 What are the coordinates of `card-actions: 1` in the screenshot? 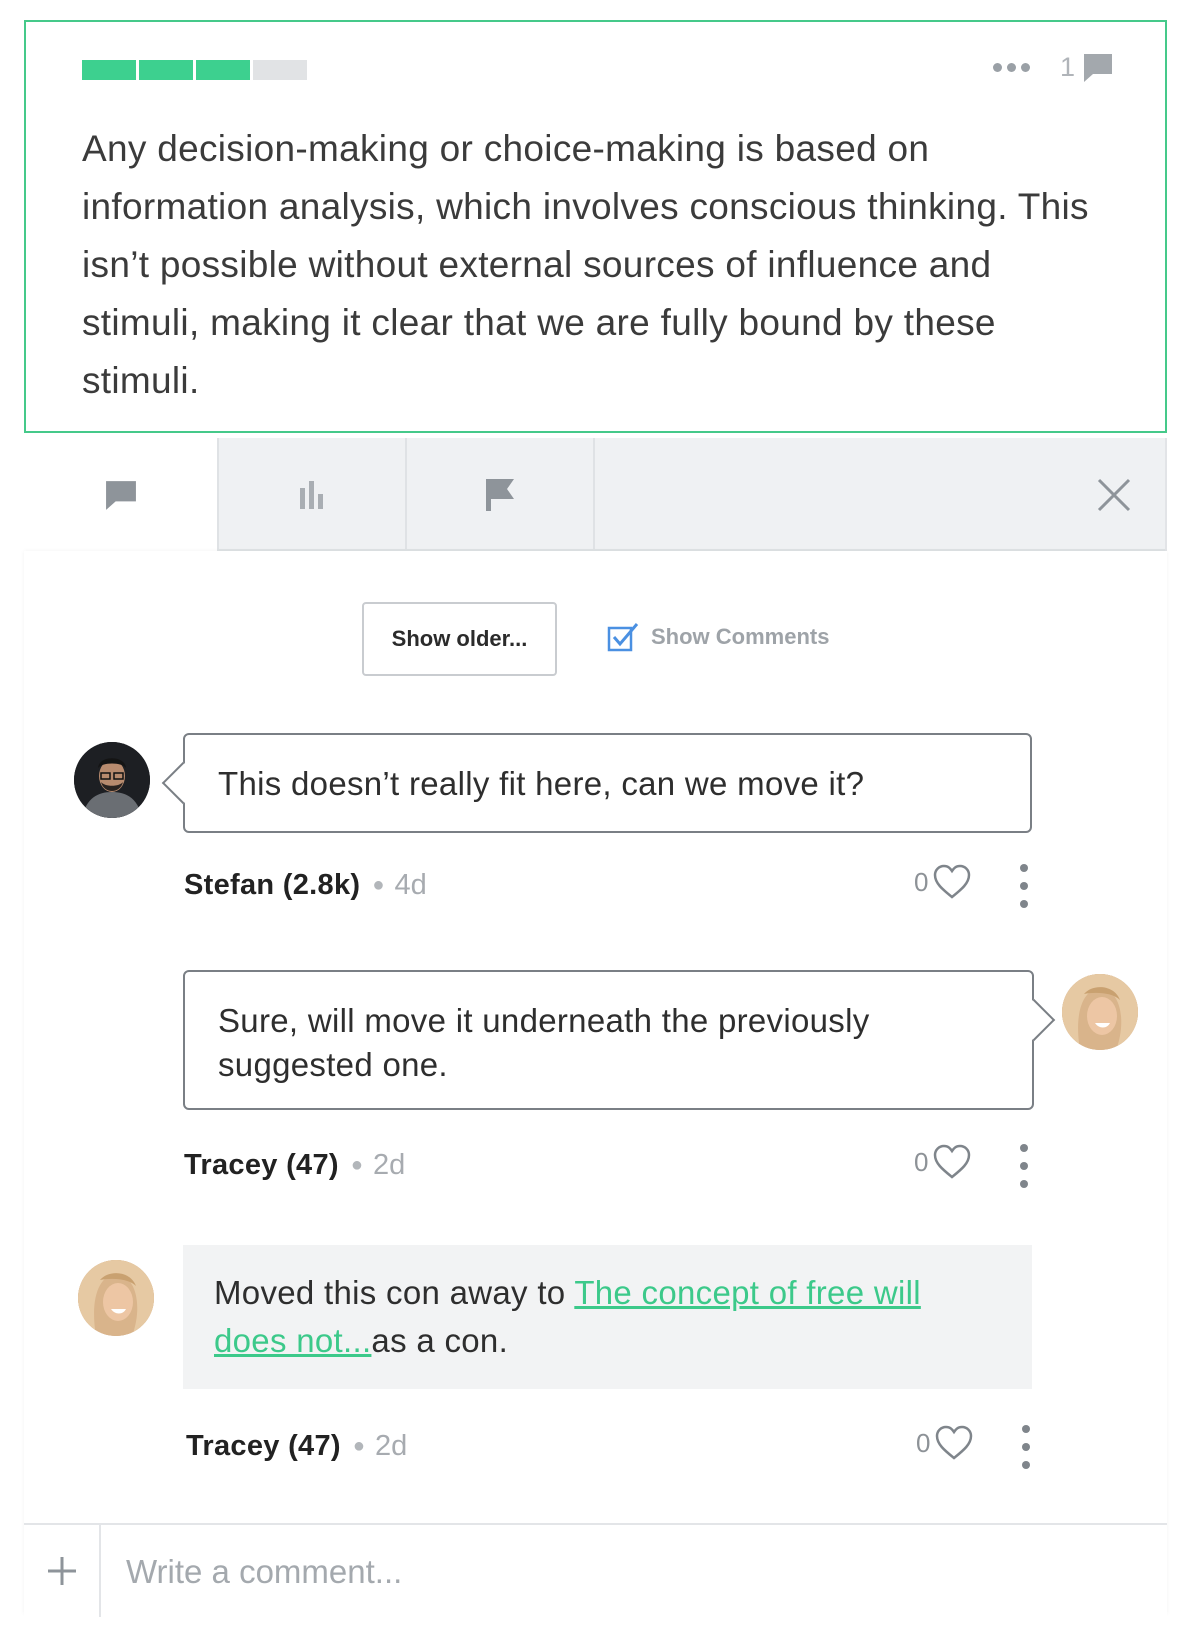 It's located at (1052, 67).